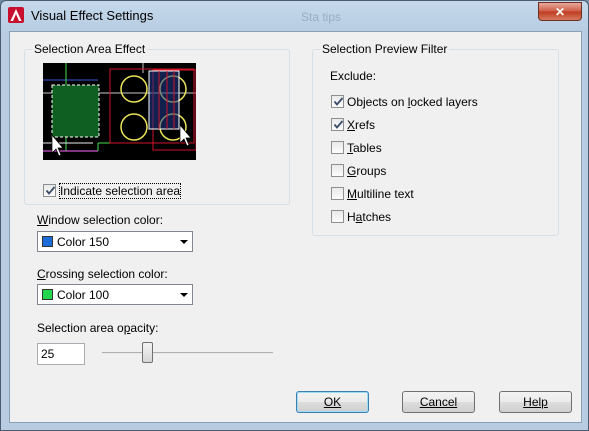  What do you see at coordinates (147, 352) in the screenshot?
I see `opacity-slider-thumb` at bounding box center [147, 352].